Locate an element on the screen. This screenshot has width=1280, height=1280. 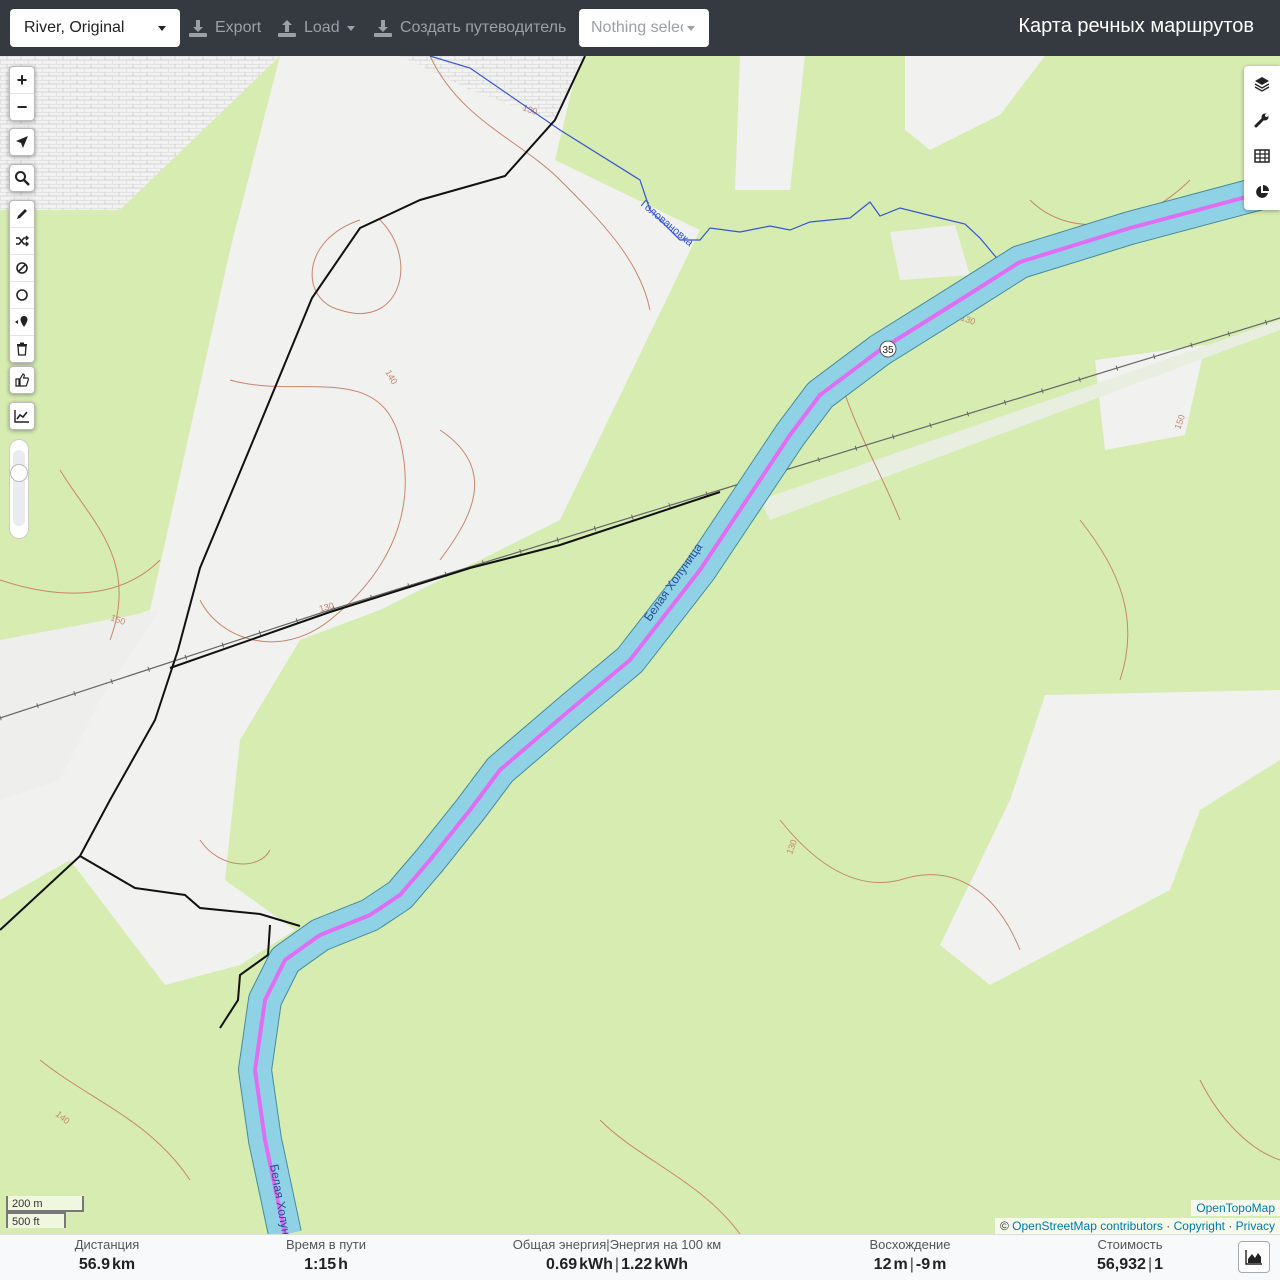
slider-track is located at coordinates (19, 488).